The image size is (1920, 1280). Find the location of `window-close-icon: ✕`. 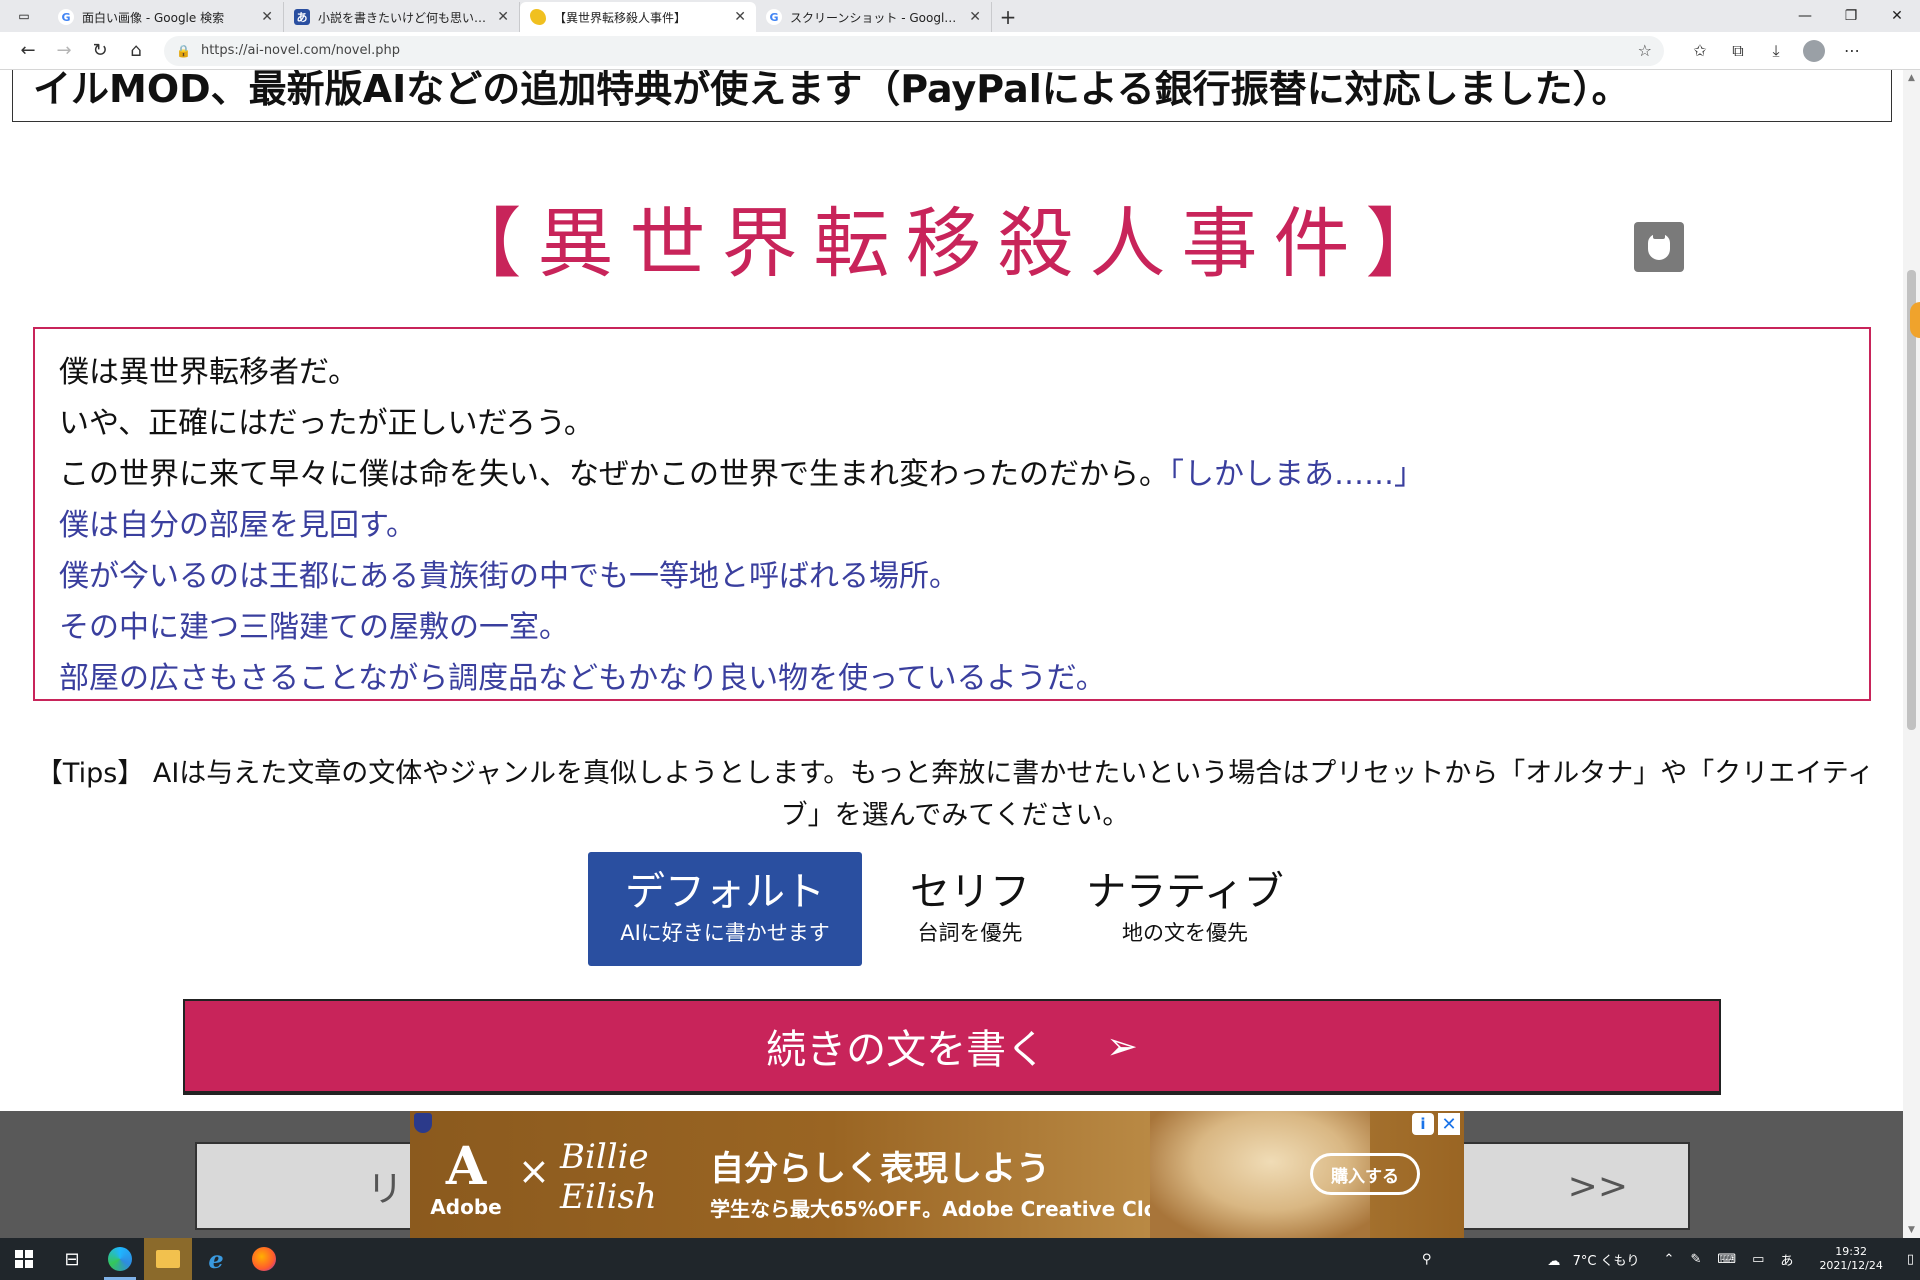

window-close-icon: ✕ is located at coordinates (1897, 16).